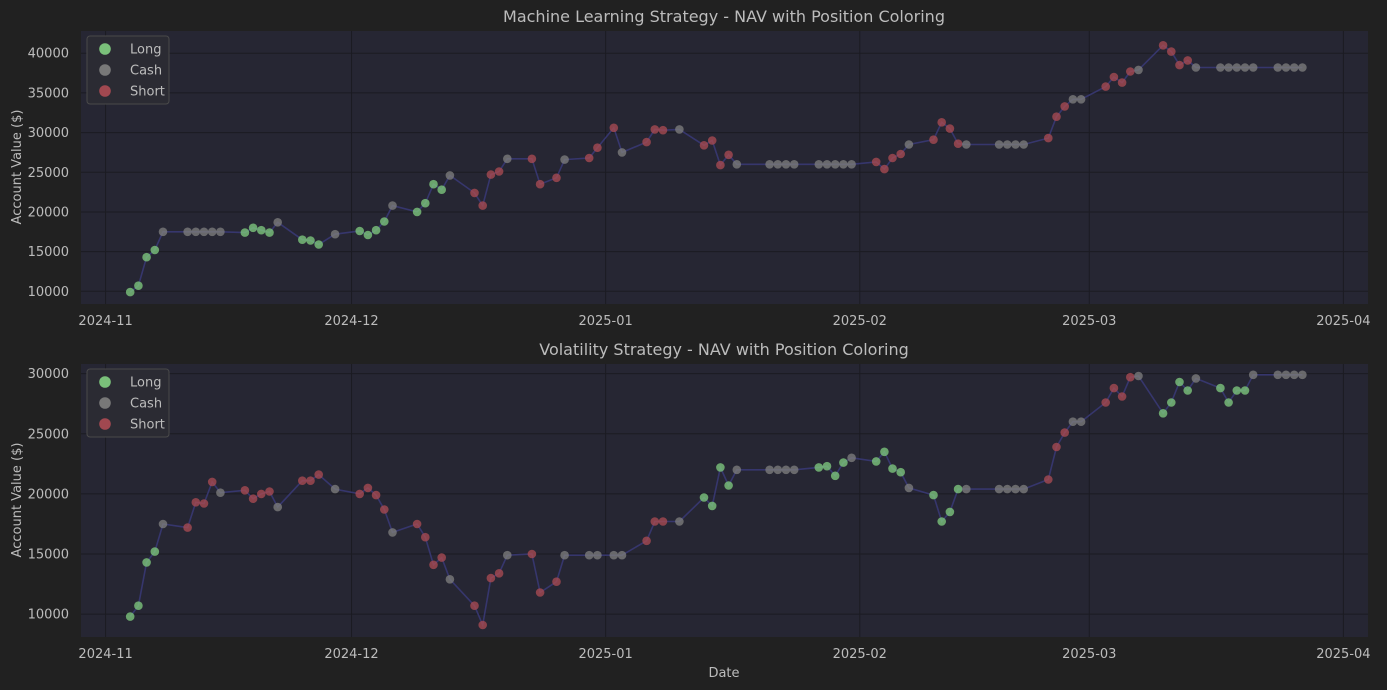  What do you see at coordinates (128, 70) in the screenshot?
I see `legend: Long Cash Short` at bounding box center [128, 70].